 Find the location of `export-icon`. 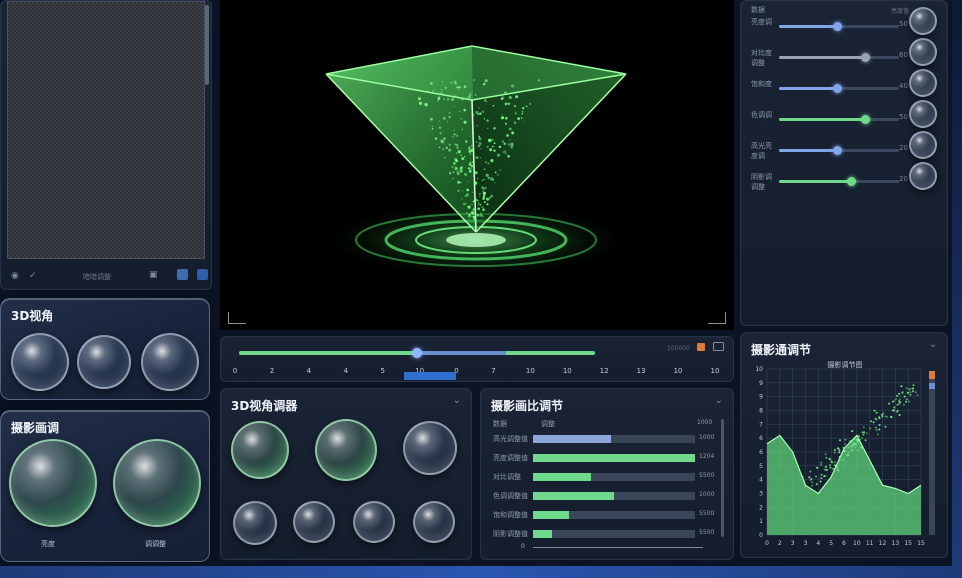

export-icon is located at coordinates (202, 274).